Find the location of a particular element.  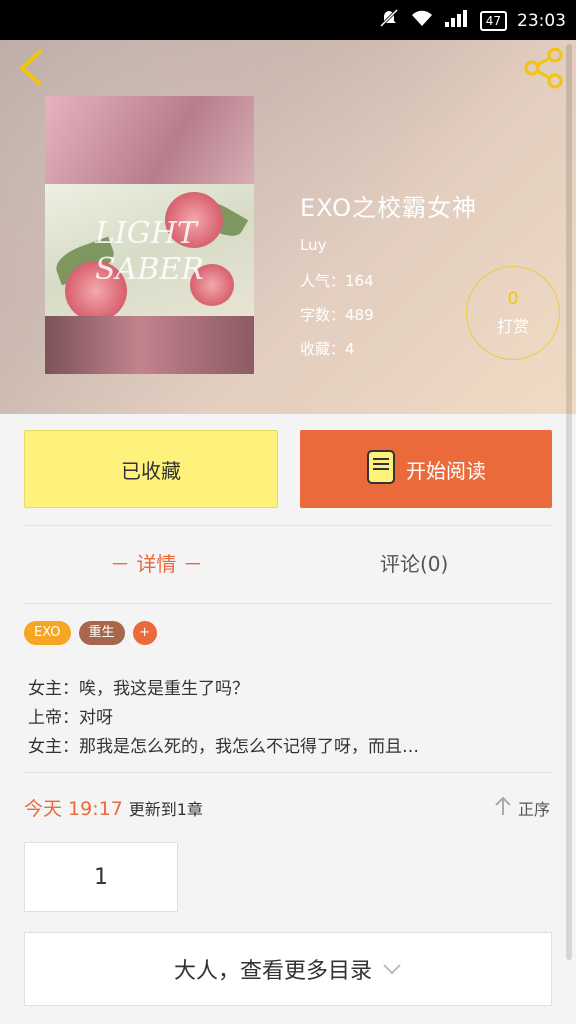

tag-exo: EXO is located at coordinates (47, 633).